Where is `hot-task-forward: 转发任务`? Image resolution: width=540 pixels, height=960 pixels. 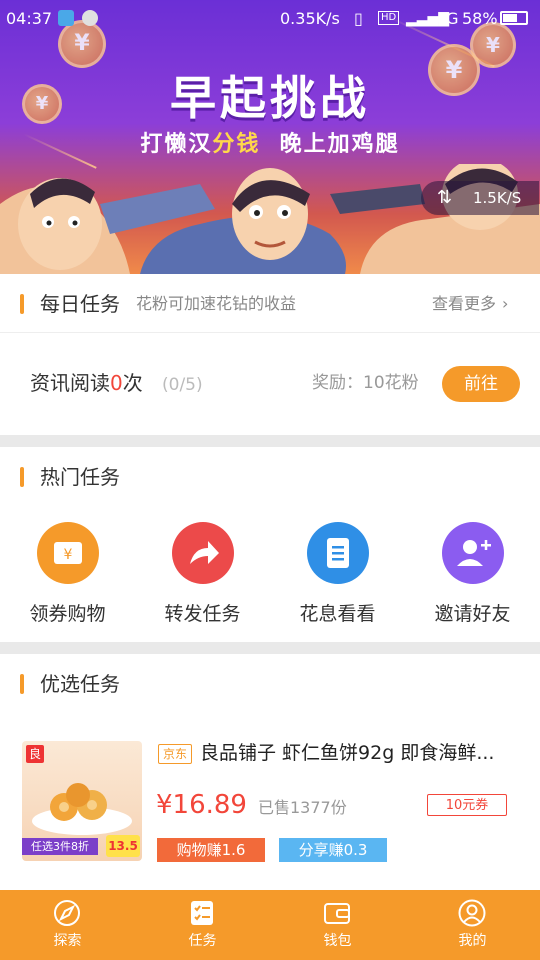 hot-task-forward: 转发任务 is located at coordinates (202, 573).